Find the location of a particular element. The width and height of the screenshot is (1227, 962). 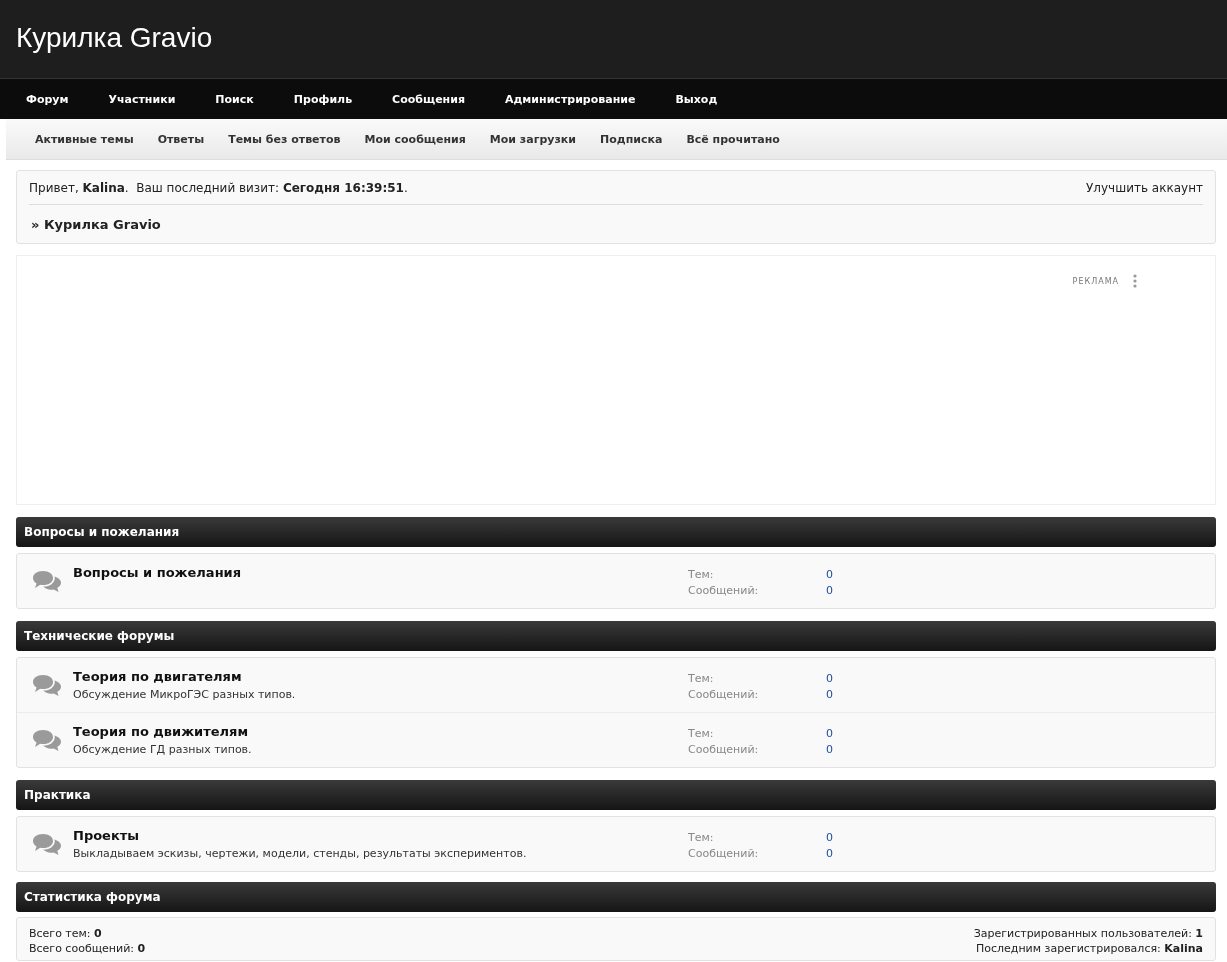

nav-link: Администрирование is located at coordinates (570, 99).